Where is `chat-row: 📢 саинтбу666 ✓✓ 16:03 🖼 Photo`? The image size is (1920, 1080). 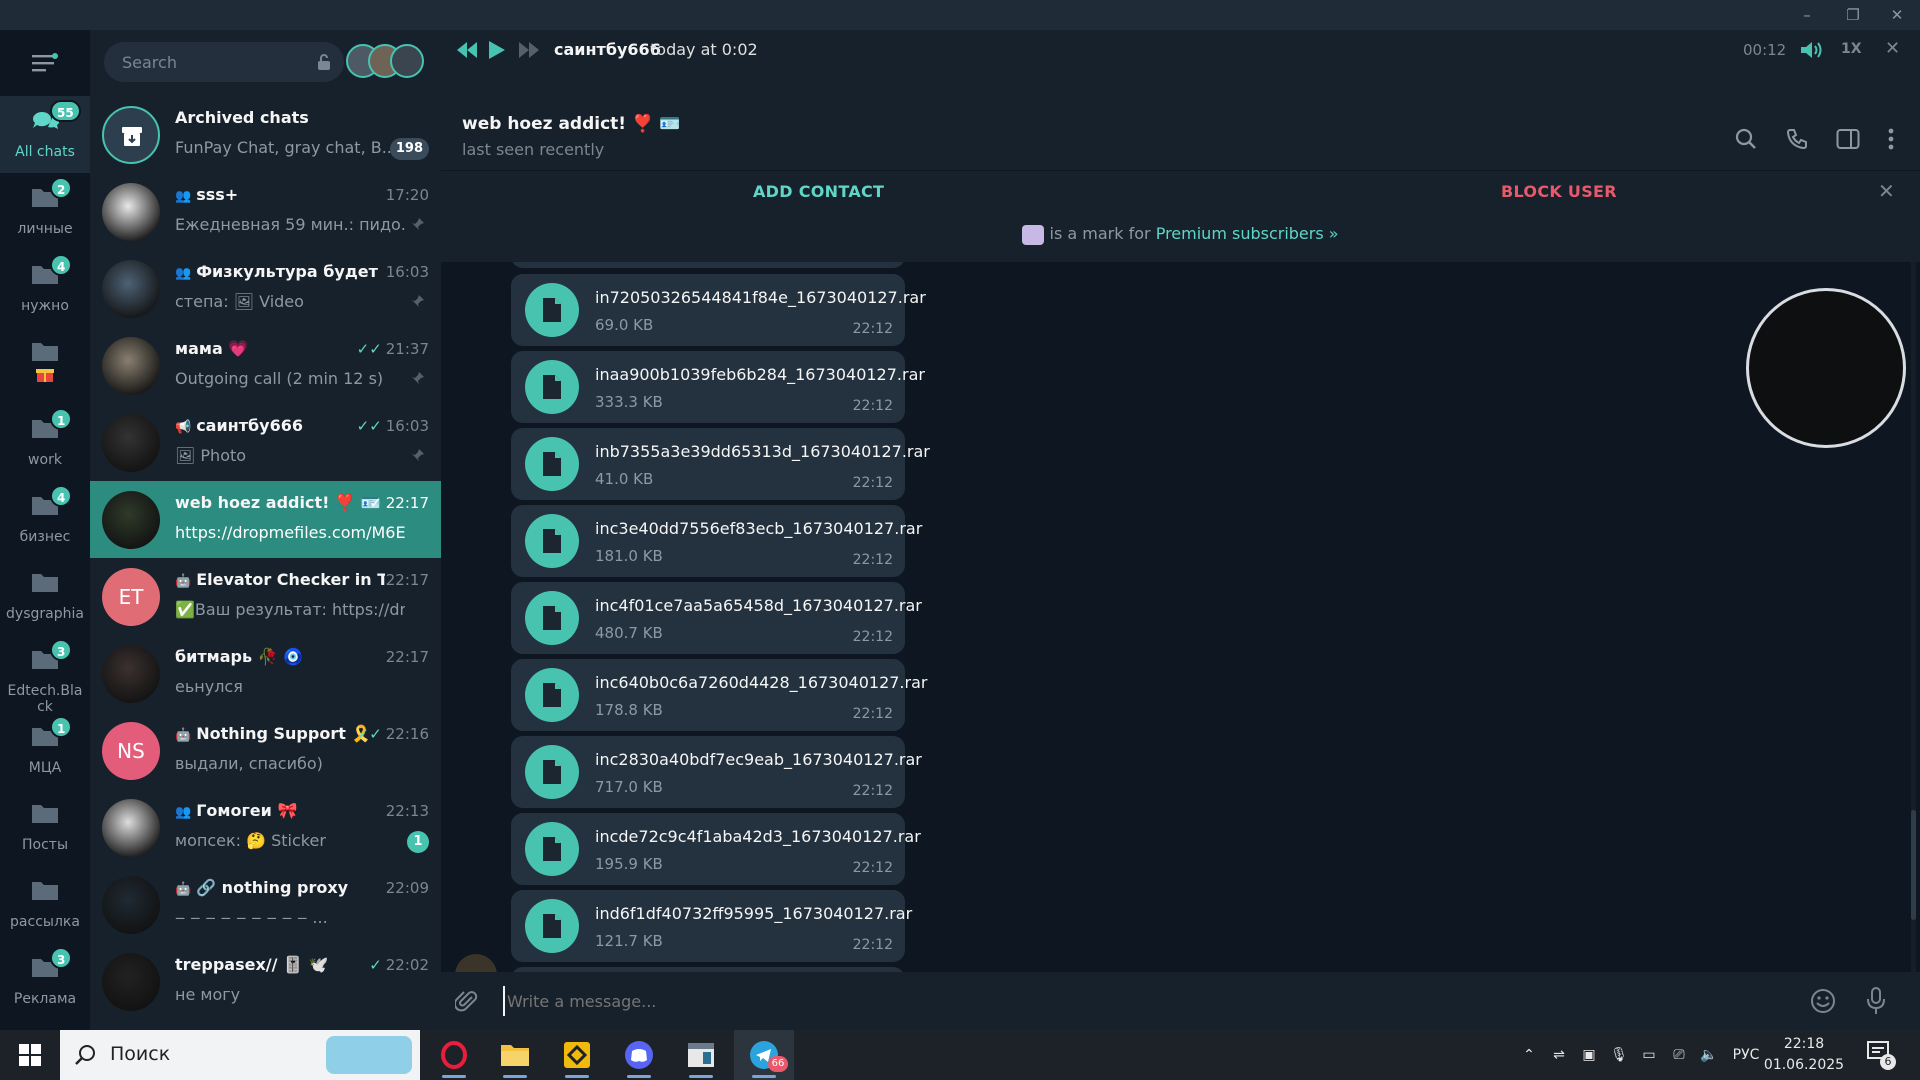
chat-row: 📢 саинтбу666 ✓✓ 16:03 🖼 Photo is located at coordinates (265, 442).